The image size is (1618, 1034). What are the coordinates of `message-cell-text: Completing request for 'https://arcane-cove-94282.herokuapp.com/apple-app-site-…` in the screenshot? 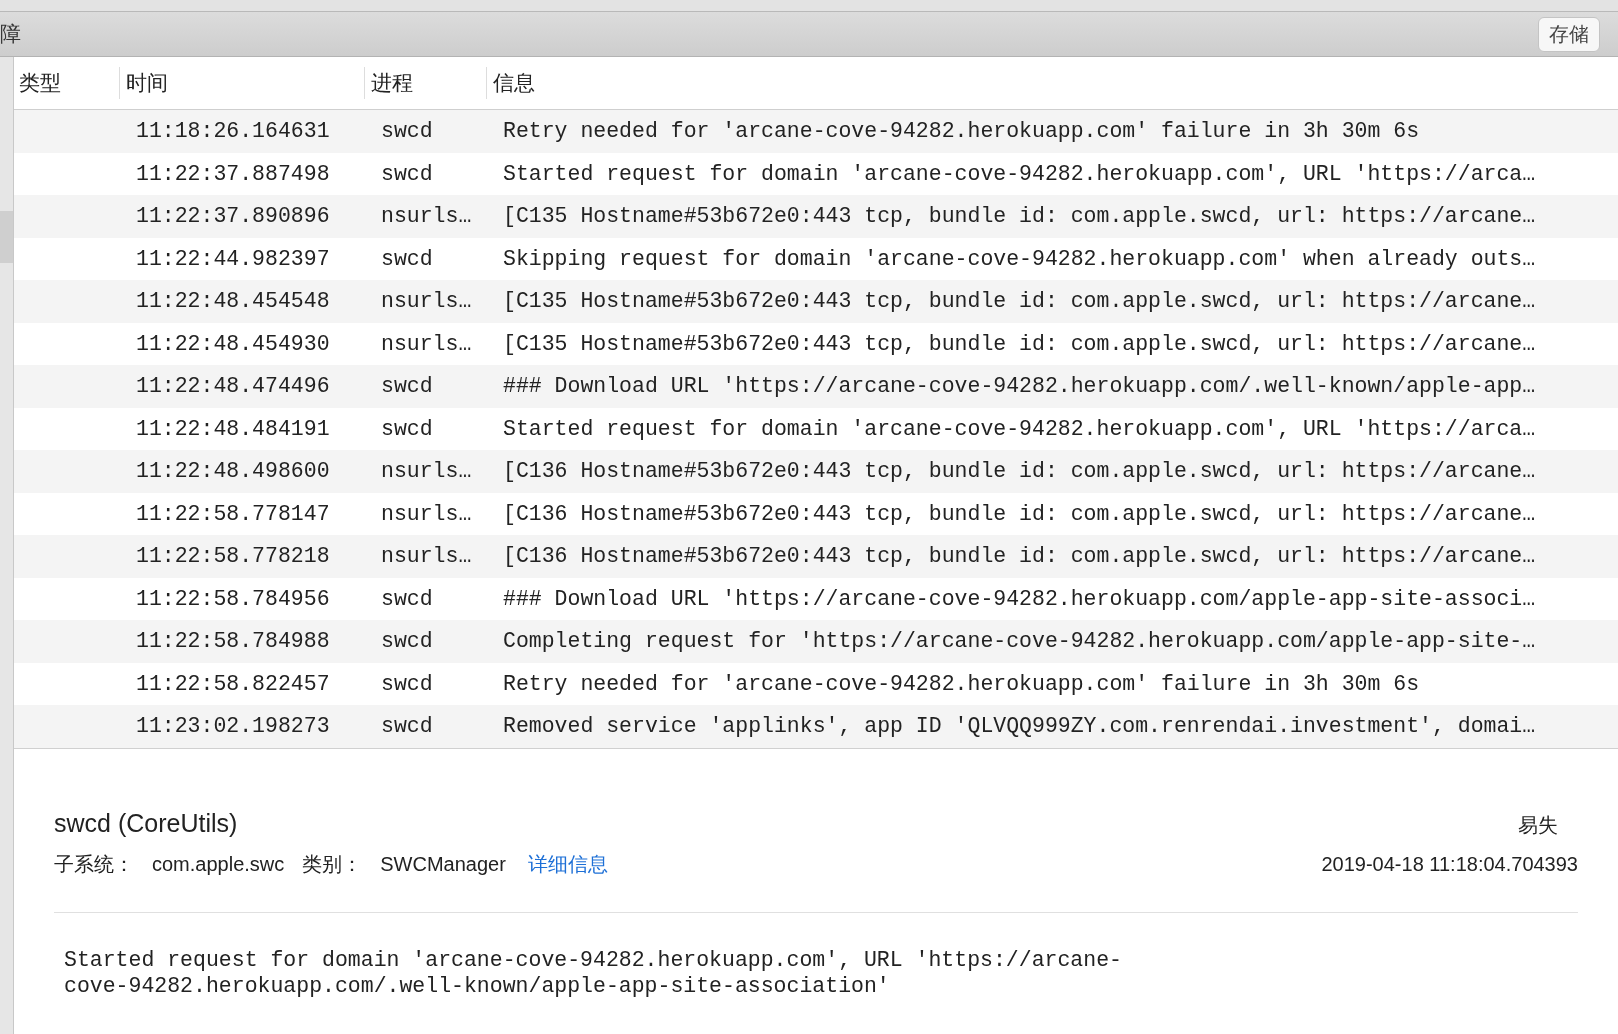 It's located at (1019, 641).